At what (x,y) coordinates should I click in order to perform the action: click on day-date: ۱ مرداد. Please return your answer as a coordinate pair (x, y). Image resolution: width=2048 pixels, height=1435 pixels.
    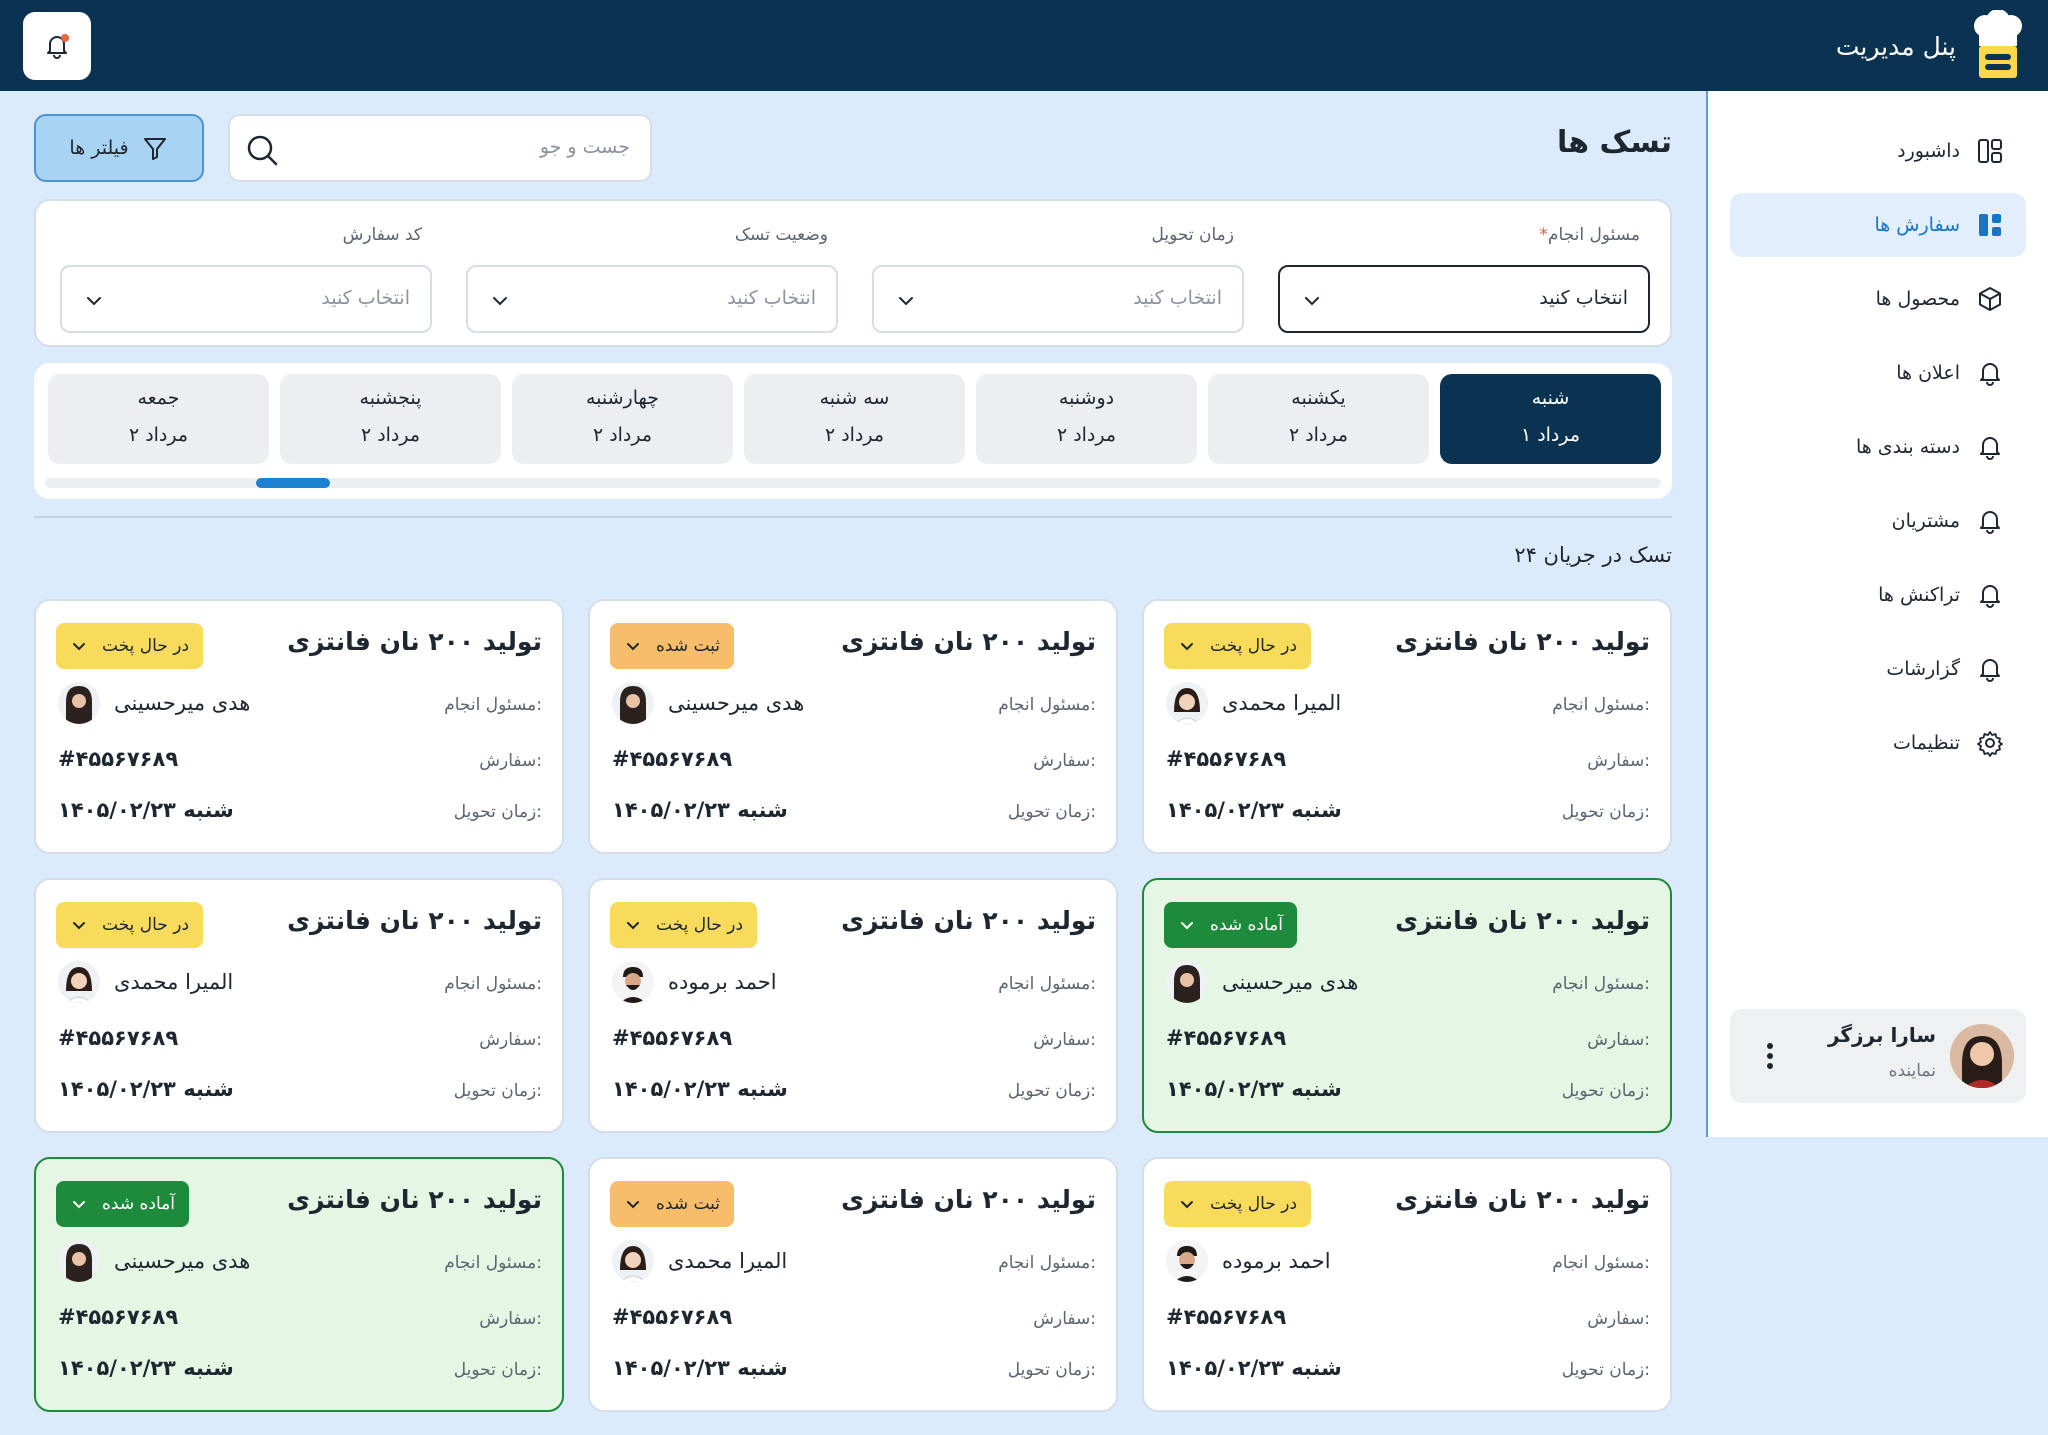
    Looking at the image, I should click on (1550, 435).